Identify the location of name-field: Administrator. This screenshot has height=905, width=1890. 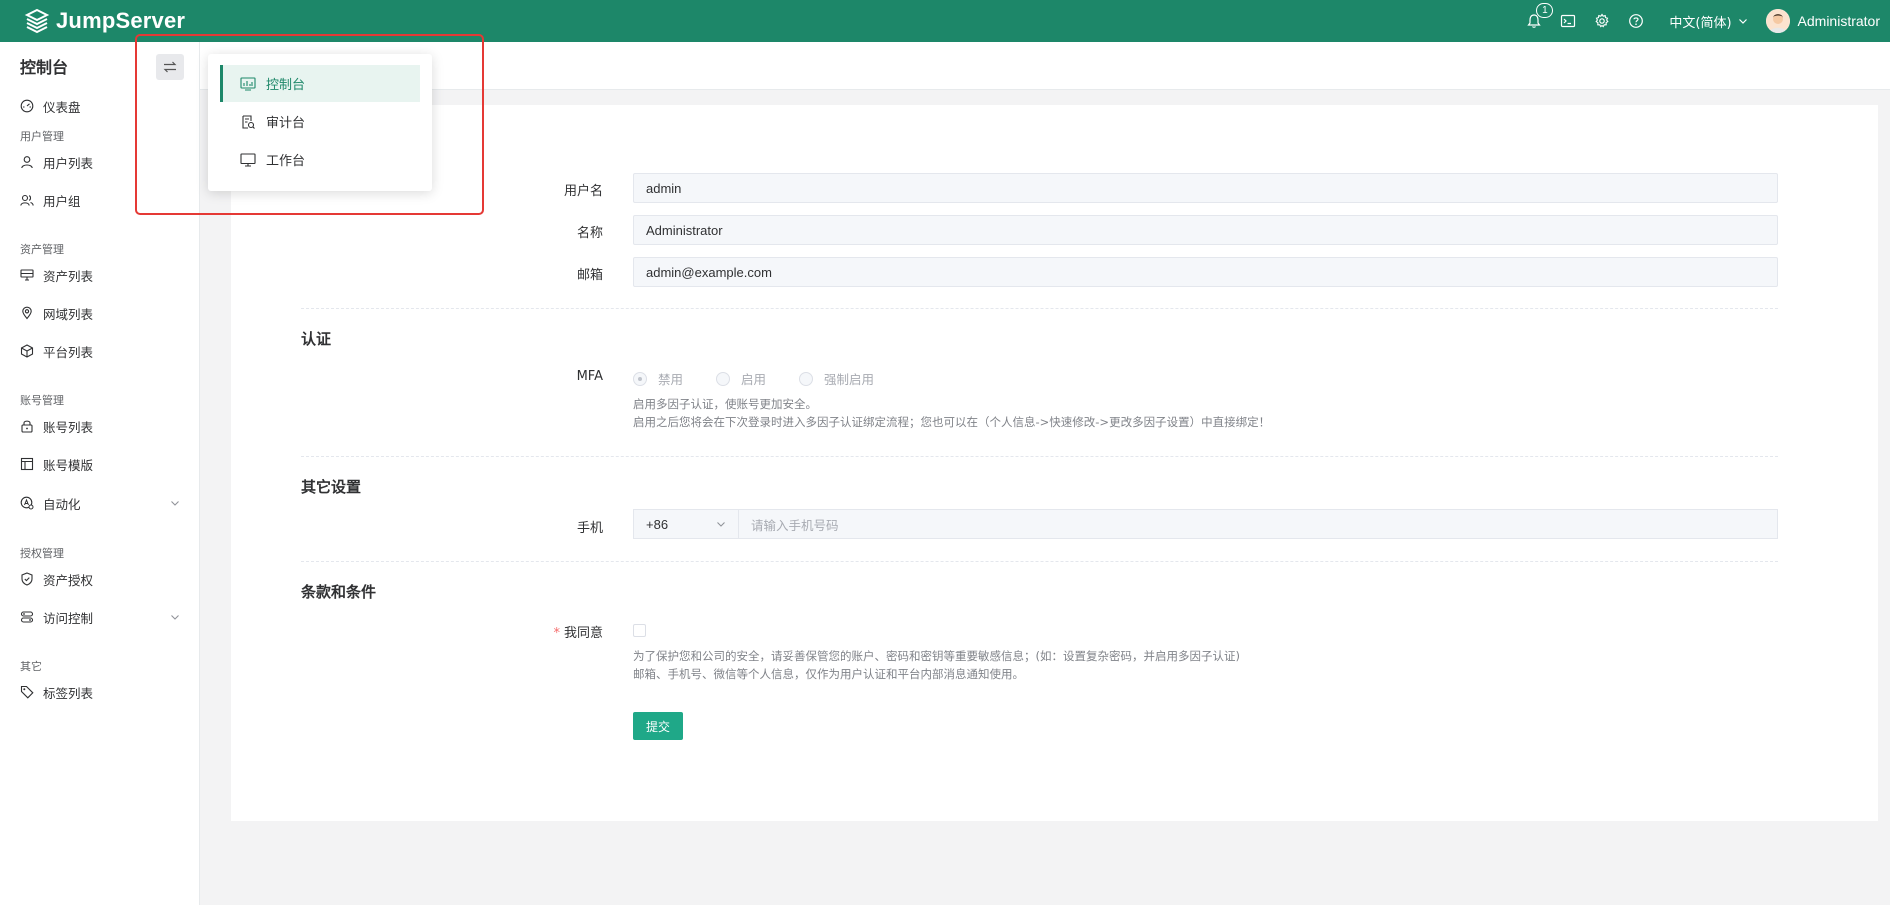
(1205, 230).